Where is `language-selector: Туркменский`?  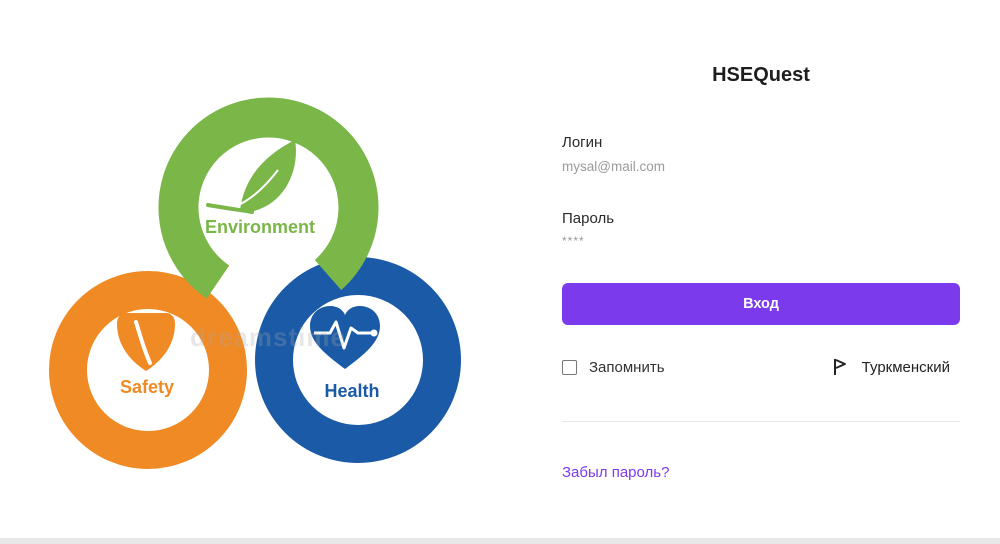
language-selector: Туркменский is located at coordinates (891, 367).